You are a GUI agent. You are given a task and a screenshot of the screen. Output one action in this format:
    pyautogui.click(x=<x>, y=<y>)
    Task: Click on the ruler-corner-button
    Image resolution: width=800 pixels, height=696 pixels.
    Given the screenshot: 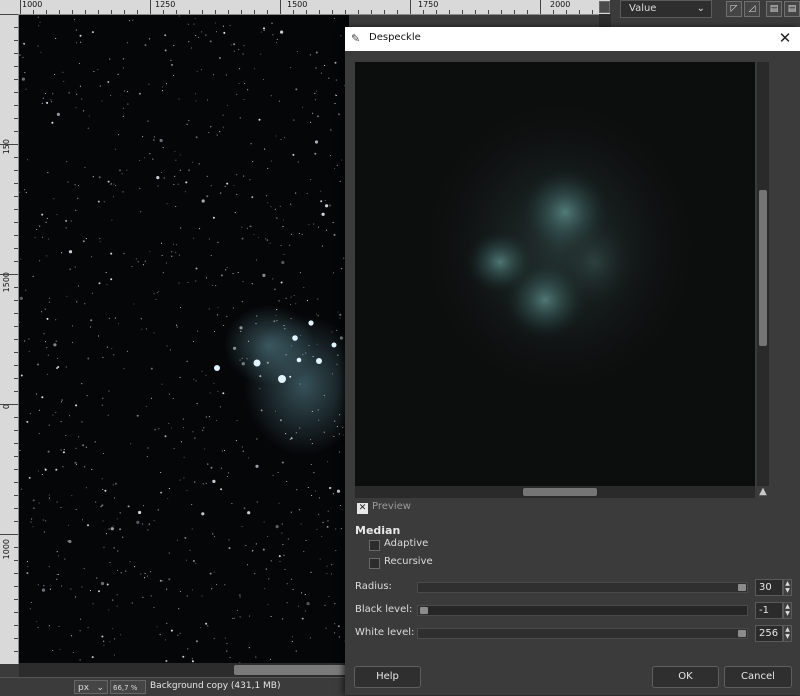 What is the action you would take?
    pyautogui.click(x=604, y=7)
    